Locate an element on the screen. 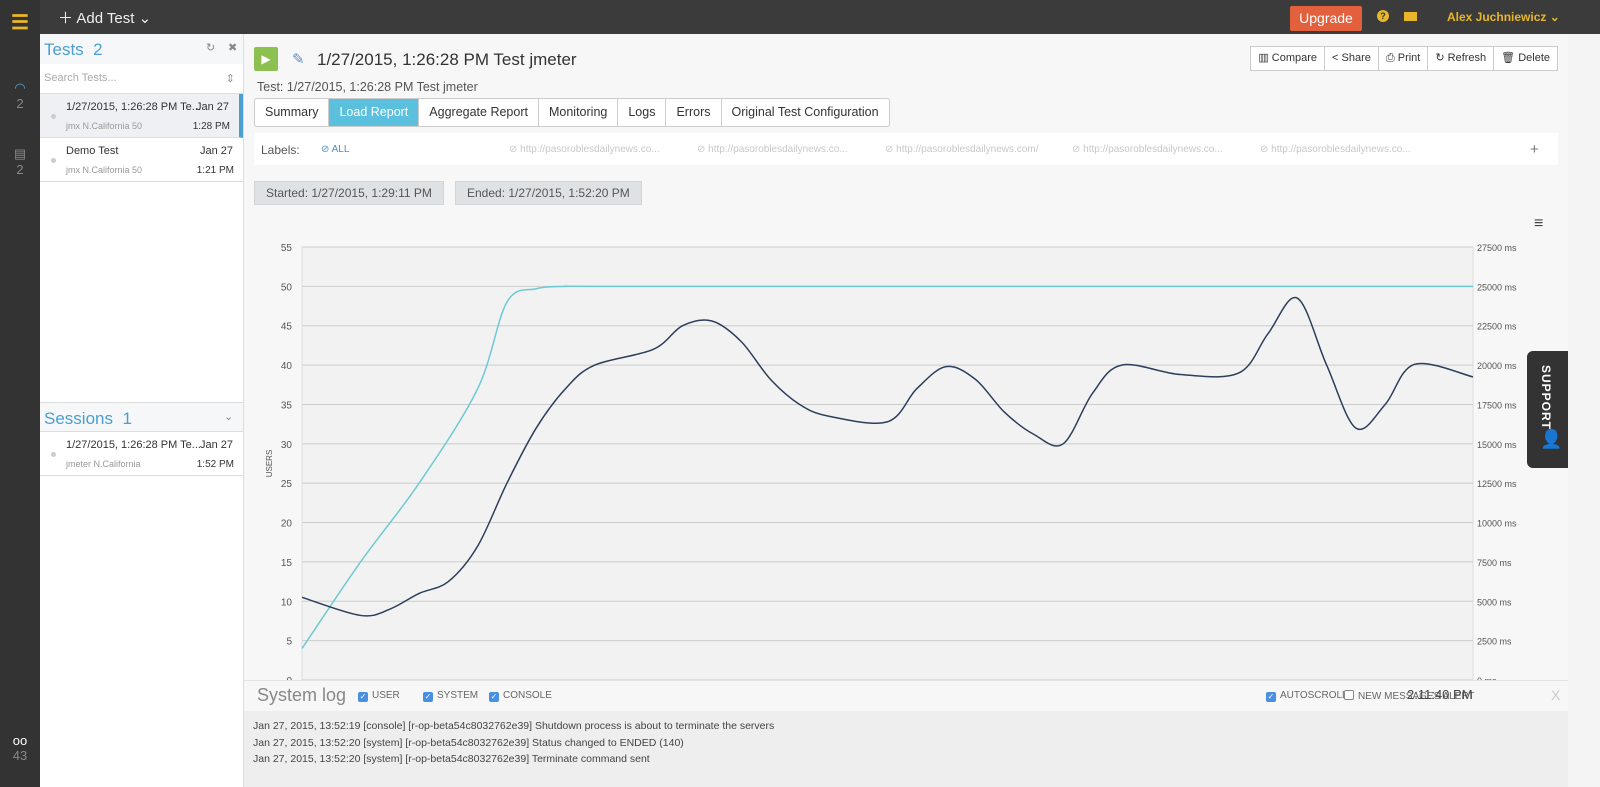 Image resolution: width=1600 pixels, height=787 pixels. started-badge: Started: 1/27/2015, 1:29:11 PM is located at coordinates (349, 193).